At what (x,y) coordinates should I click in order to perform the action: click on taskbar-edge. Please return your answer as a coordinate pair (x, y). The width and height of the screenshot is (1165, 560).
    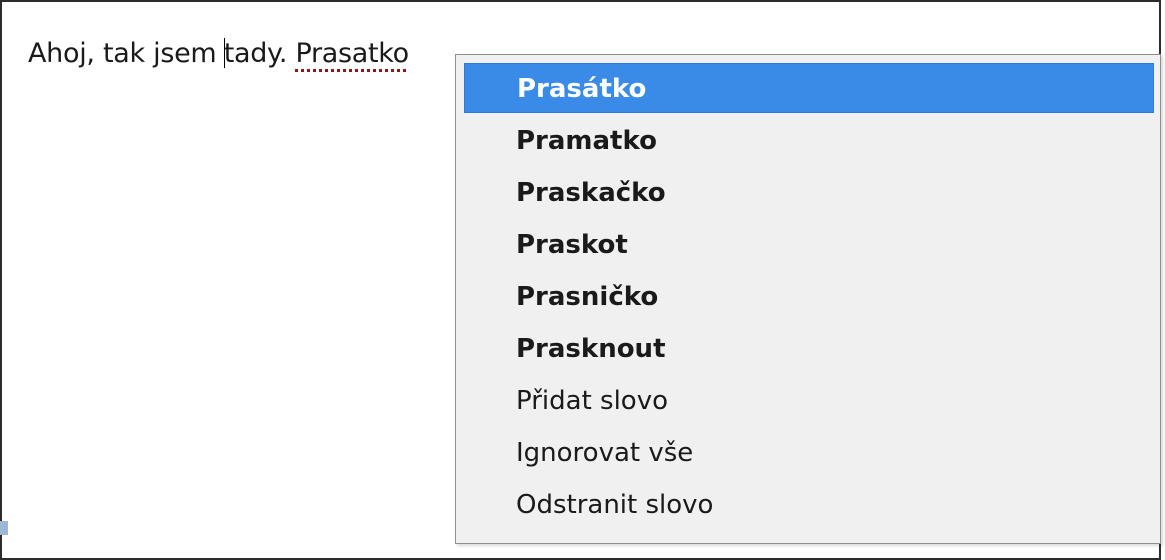
    Looking at the image, I should click on (4, 528).